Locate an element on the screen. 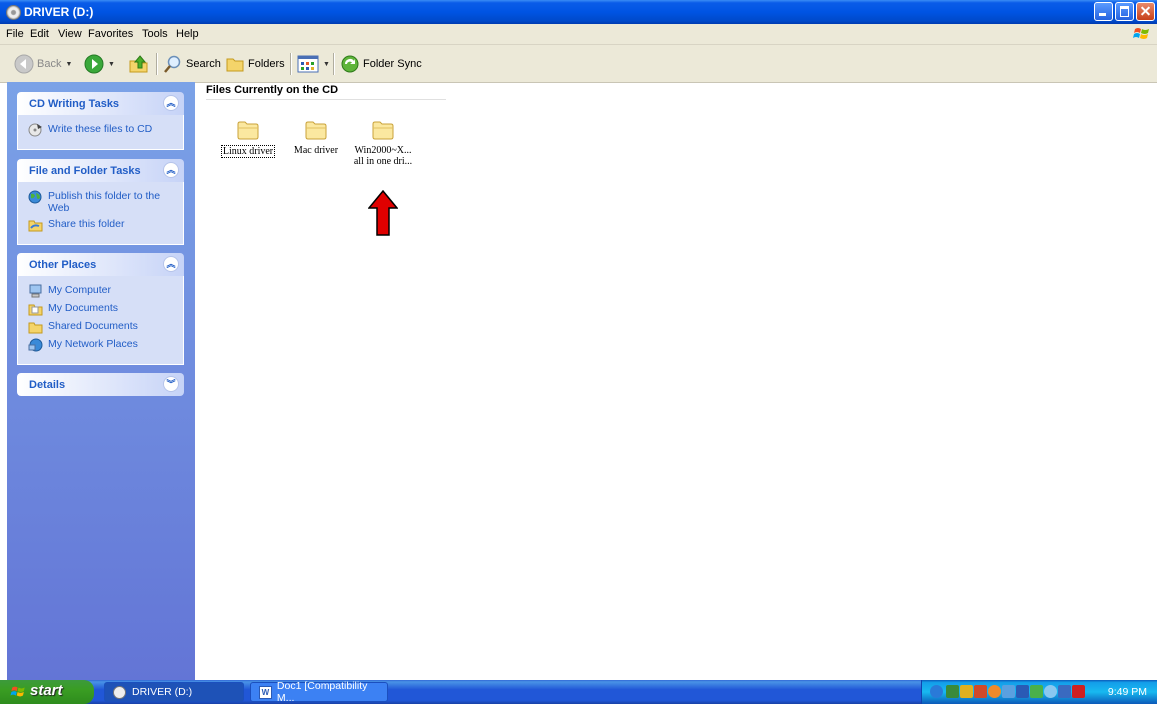 The width and height of the screenshot is (1157, 704). views-button: ▼ is located at coordinates (313, 64).